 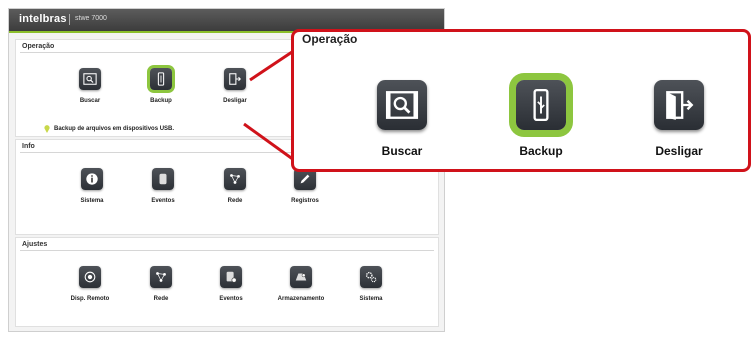 What do you see at coordinates (679, 151) in the screenshot?
I see `zoom-tile-label: Desligar` at bounding box center [679, 151].